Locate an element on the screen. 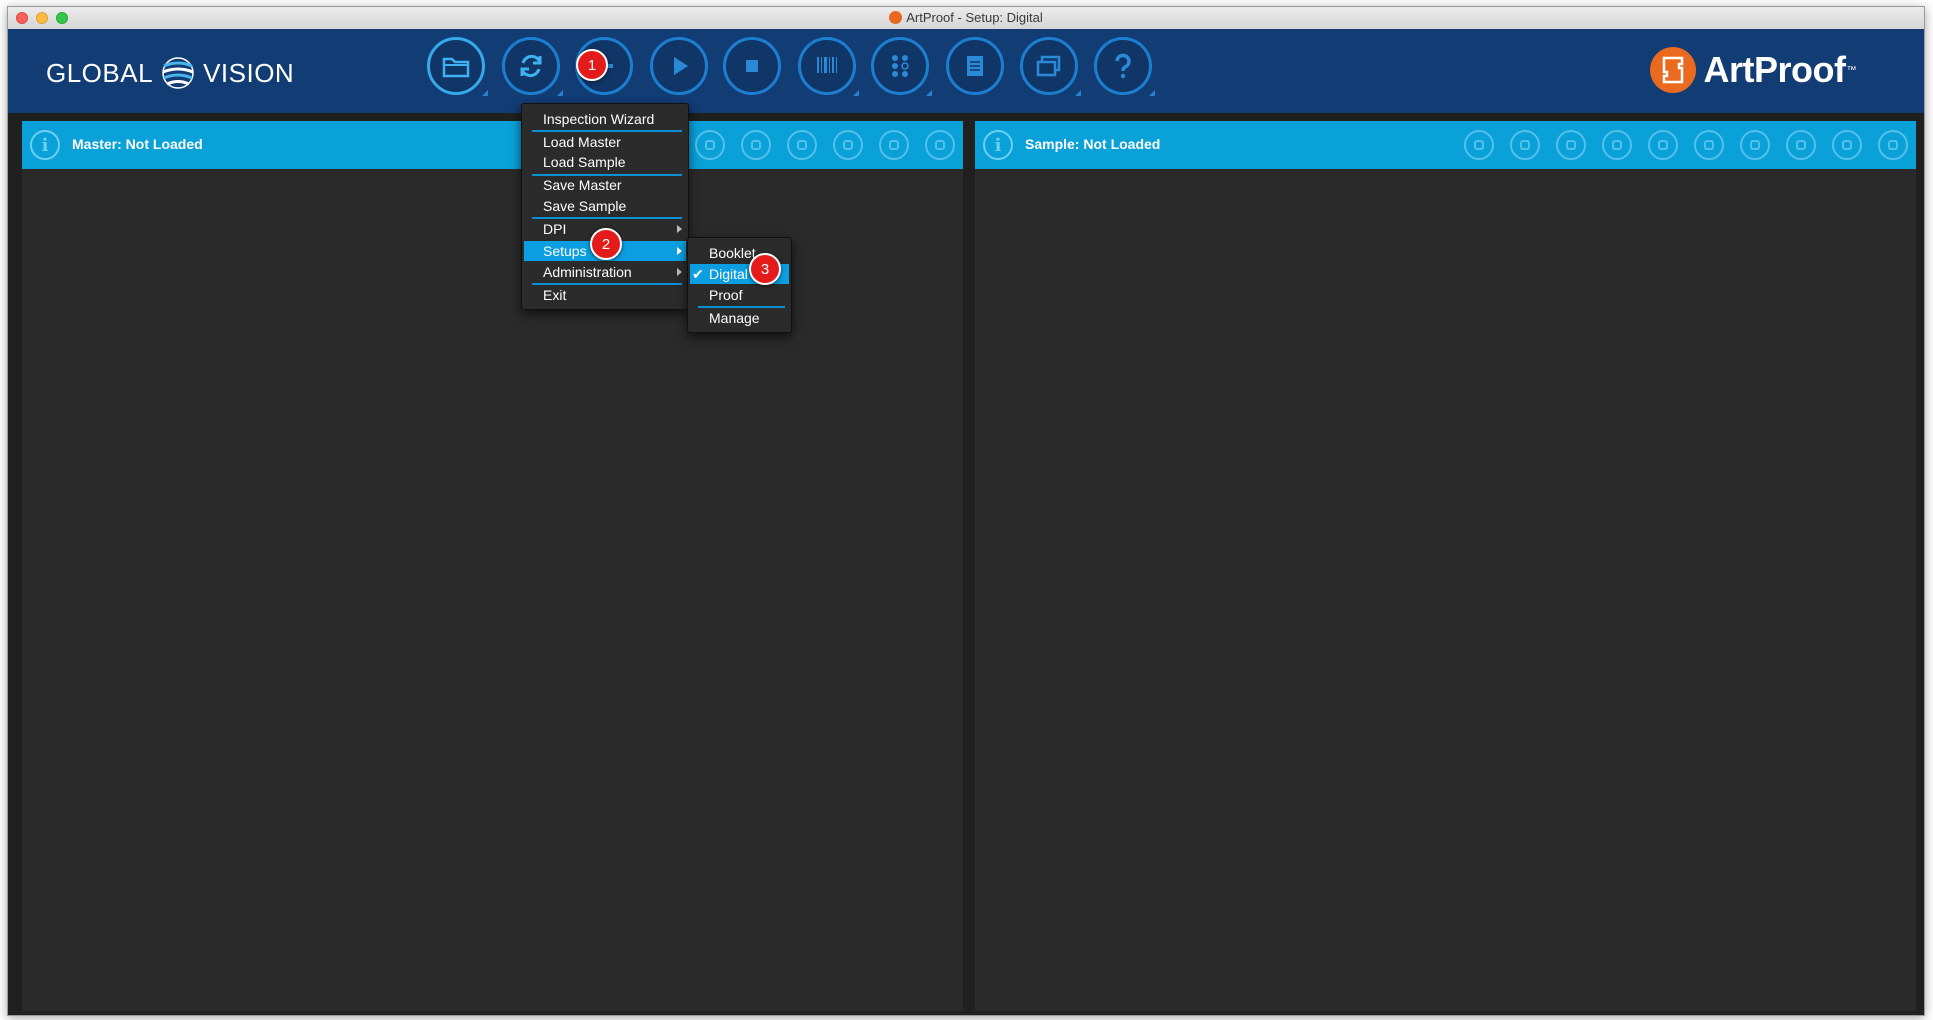 Image resolution: width=1933 pixels, height=1020 pixels. stop-icon is located at coordinates (752, 66).